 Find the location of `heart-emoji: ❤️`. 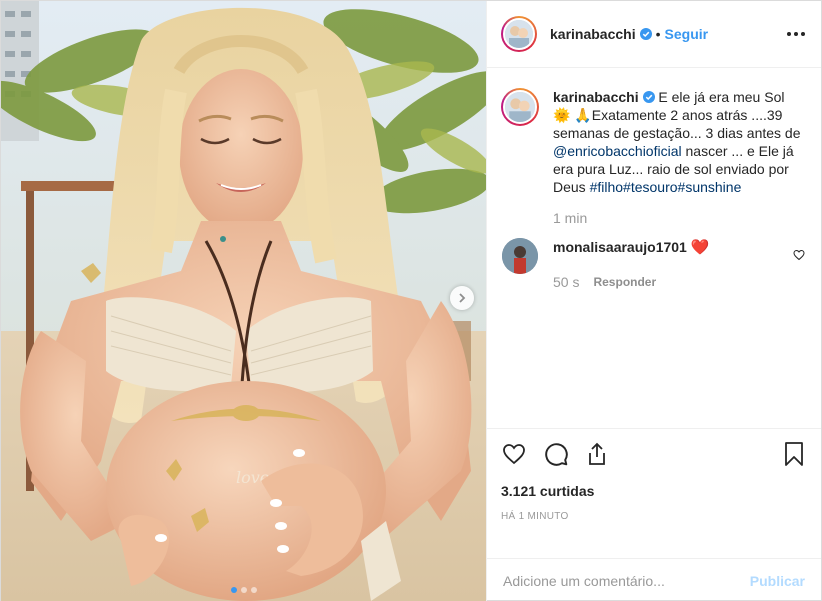

heart-emoji: ❤️ is located at coordinates (700, 247).